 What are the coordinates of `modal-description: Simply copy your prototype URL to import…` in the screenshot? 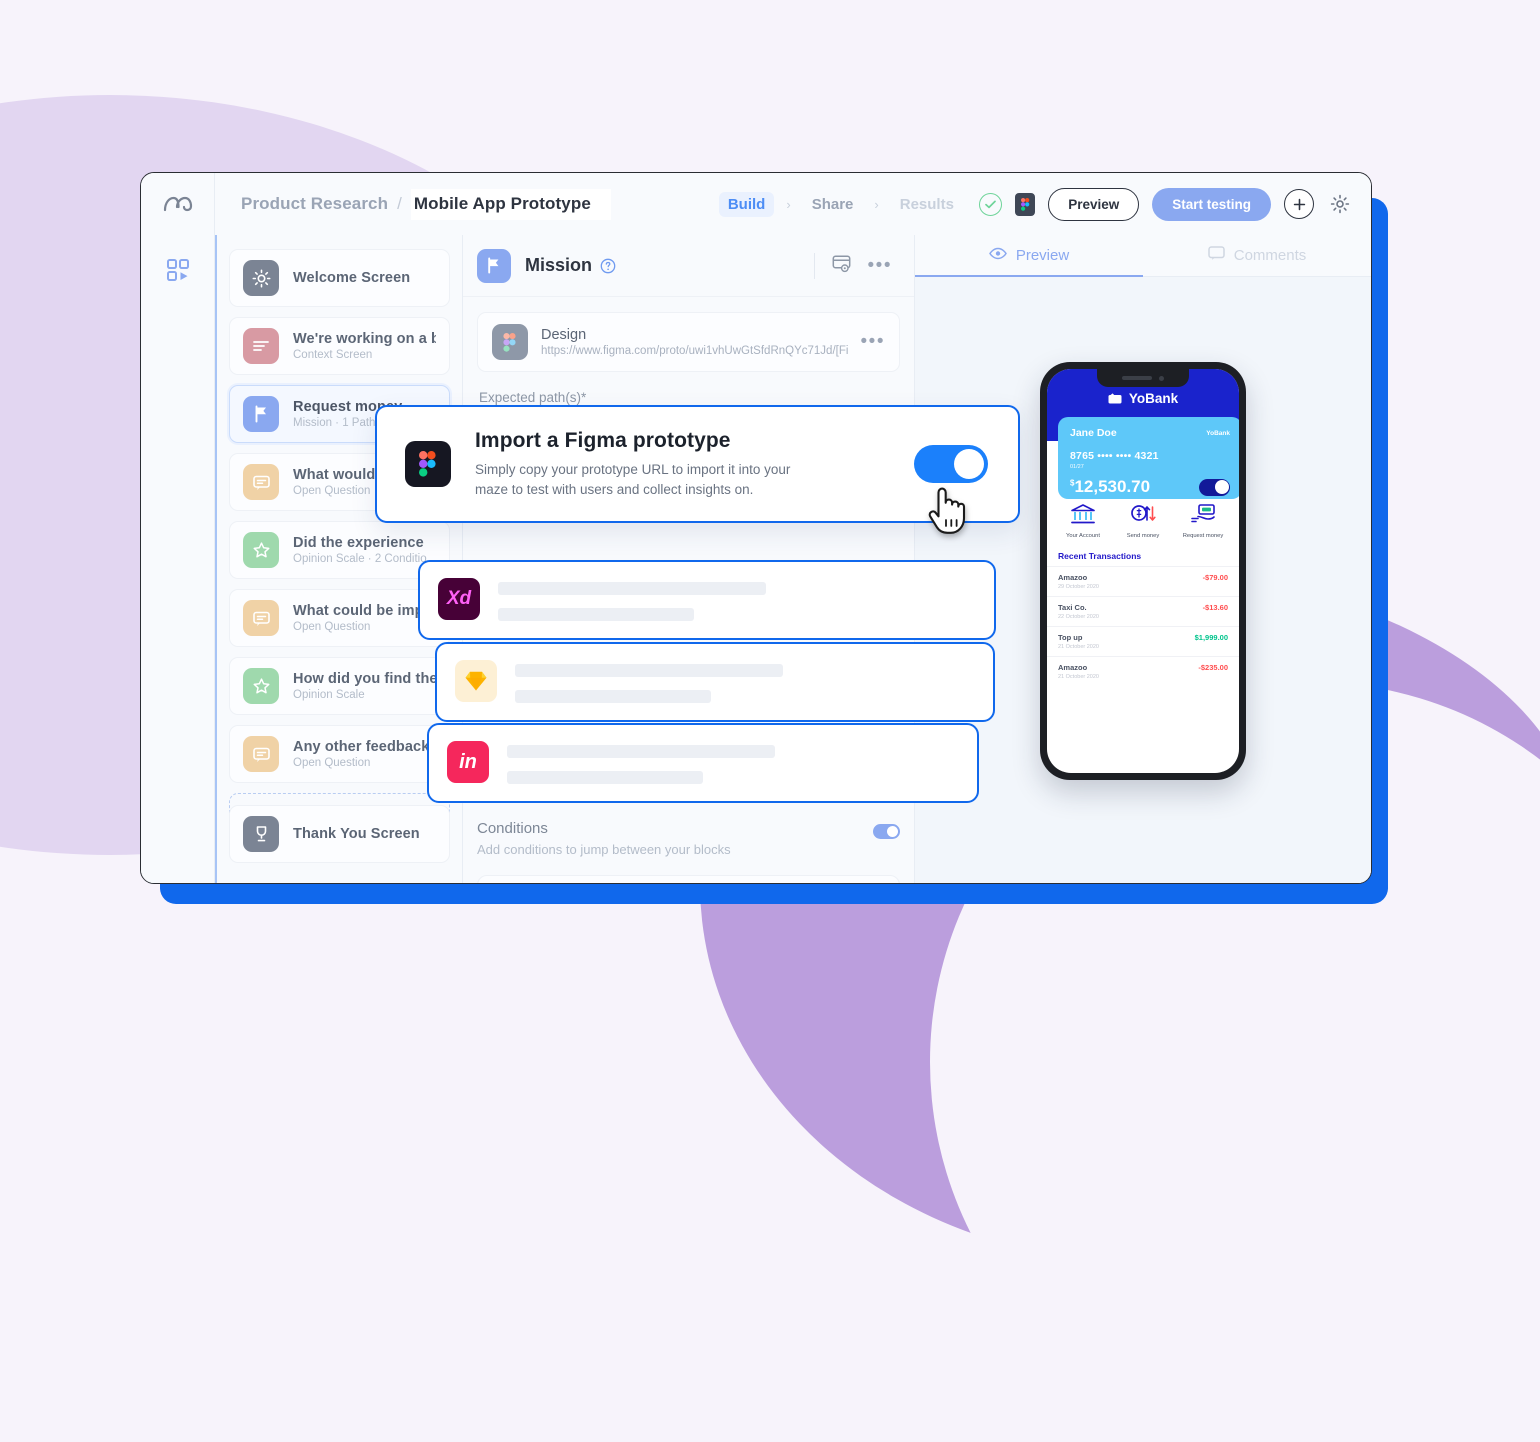 It's located at (633, 479).